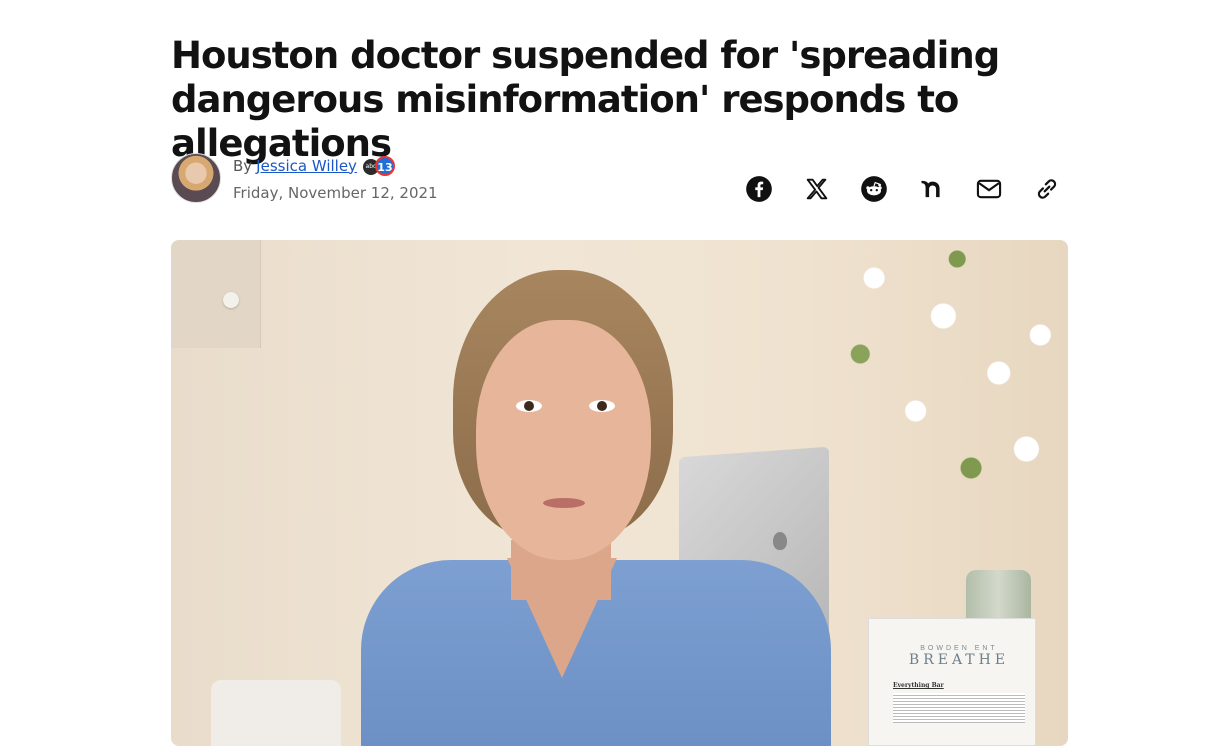  I want to click on scrubs-neckline, so click(562, 618).